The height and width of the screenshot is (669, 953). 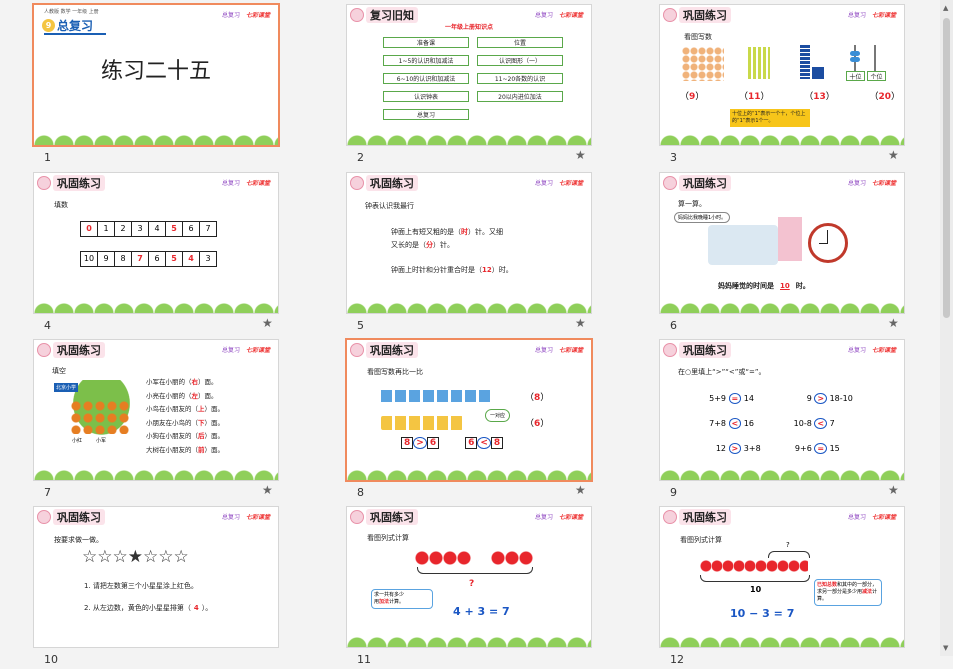 I want to click on slide-number: 9, so click(x=673, y=492).